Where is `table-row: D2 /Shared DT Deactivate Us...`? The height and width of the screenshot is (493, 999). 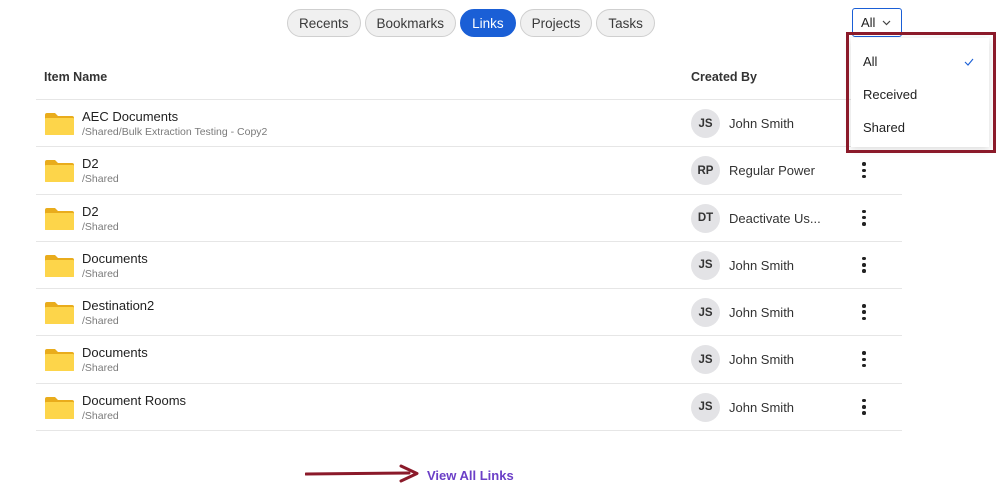 table-row: D2 /Shared DT Deactivate Us... is located at coordinates (469, 218).